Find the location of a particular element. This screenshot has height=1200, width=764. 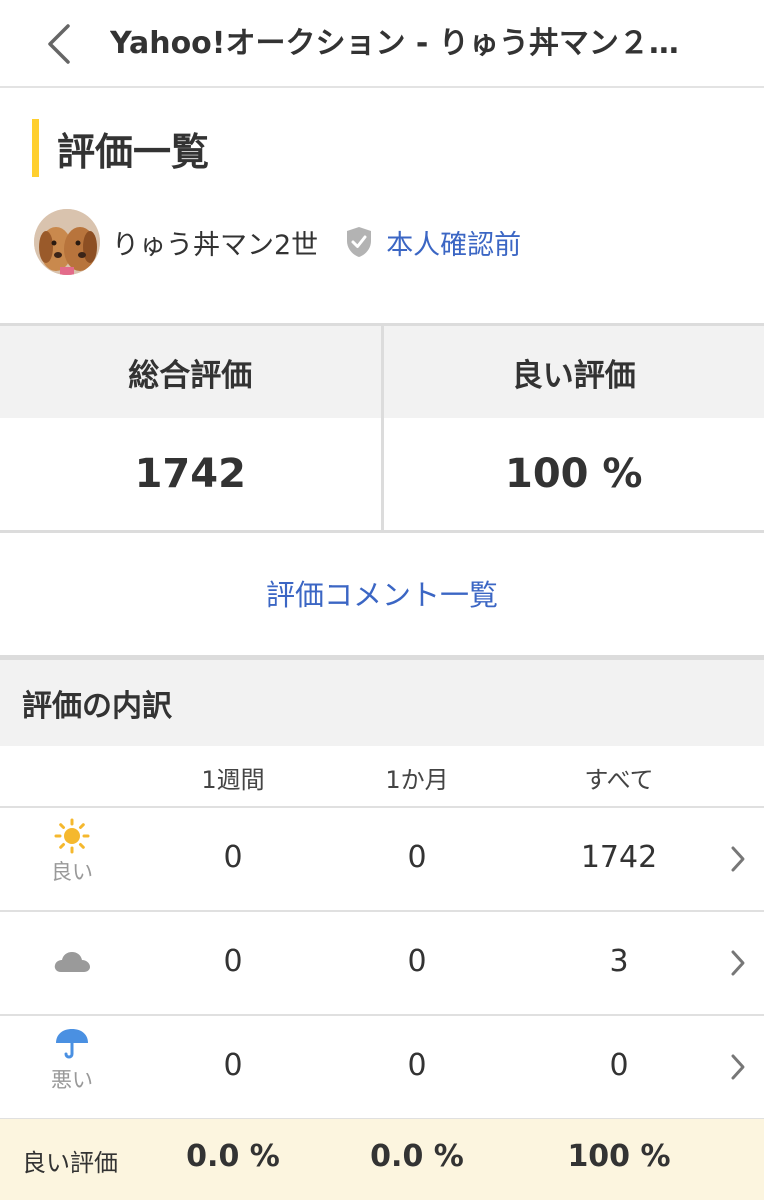

umbrella-icon is located at coordinates (72, 1044).